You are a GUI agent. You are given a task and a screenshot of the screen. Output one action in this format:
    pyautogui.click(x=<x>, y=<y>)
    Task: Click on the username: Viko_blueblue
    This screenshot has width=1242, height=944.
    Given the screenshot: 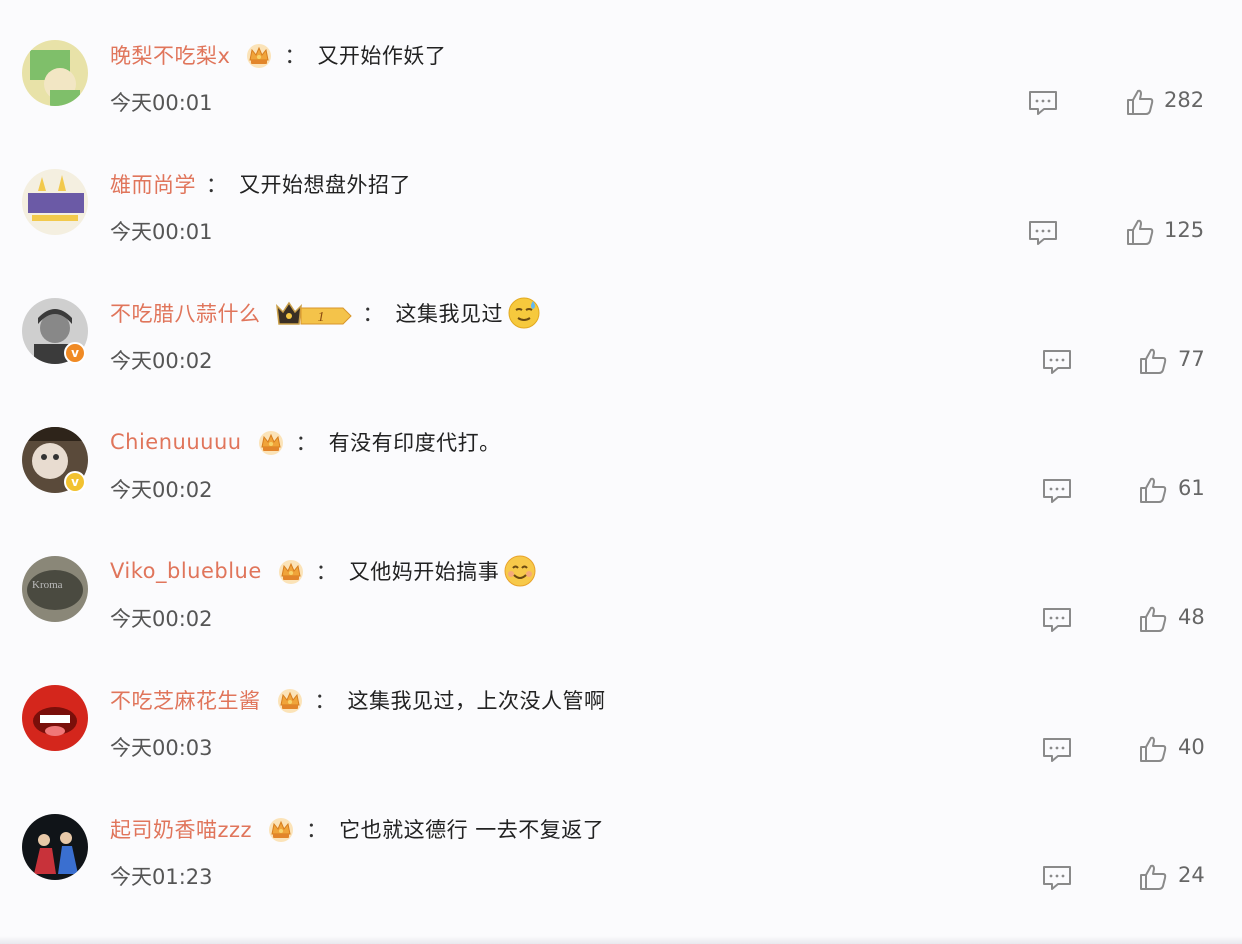 What is the action you would take?
    pyautogui.click(x=186, y=571)
    